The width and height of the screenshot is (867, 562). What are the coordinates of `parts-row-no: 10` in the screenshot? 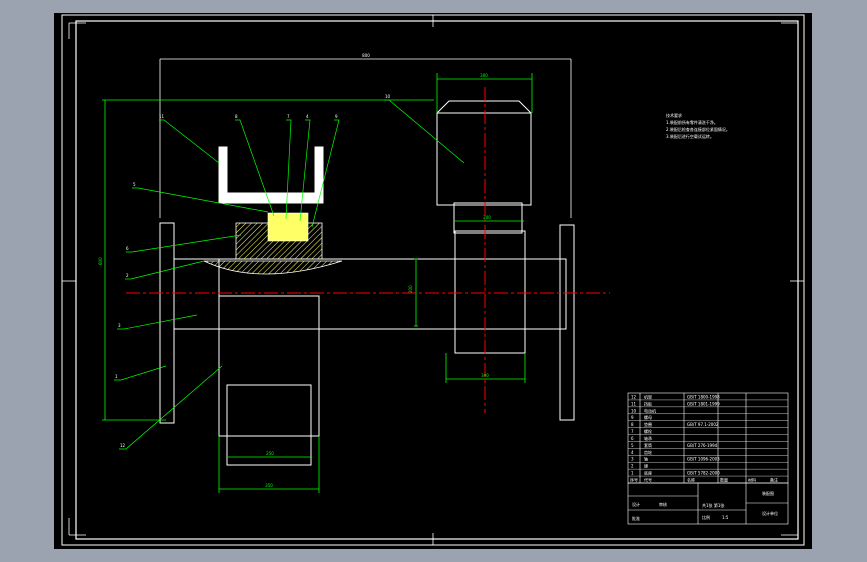 It's located at (634, 410).